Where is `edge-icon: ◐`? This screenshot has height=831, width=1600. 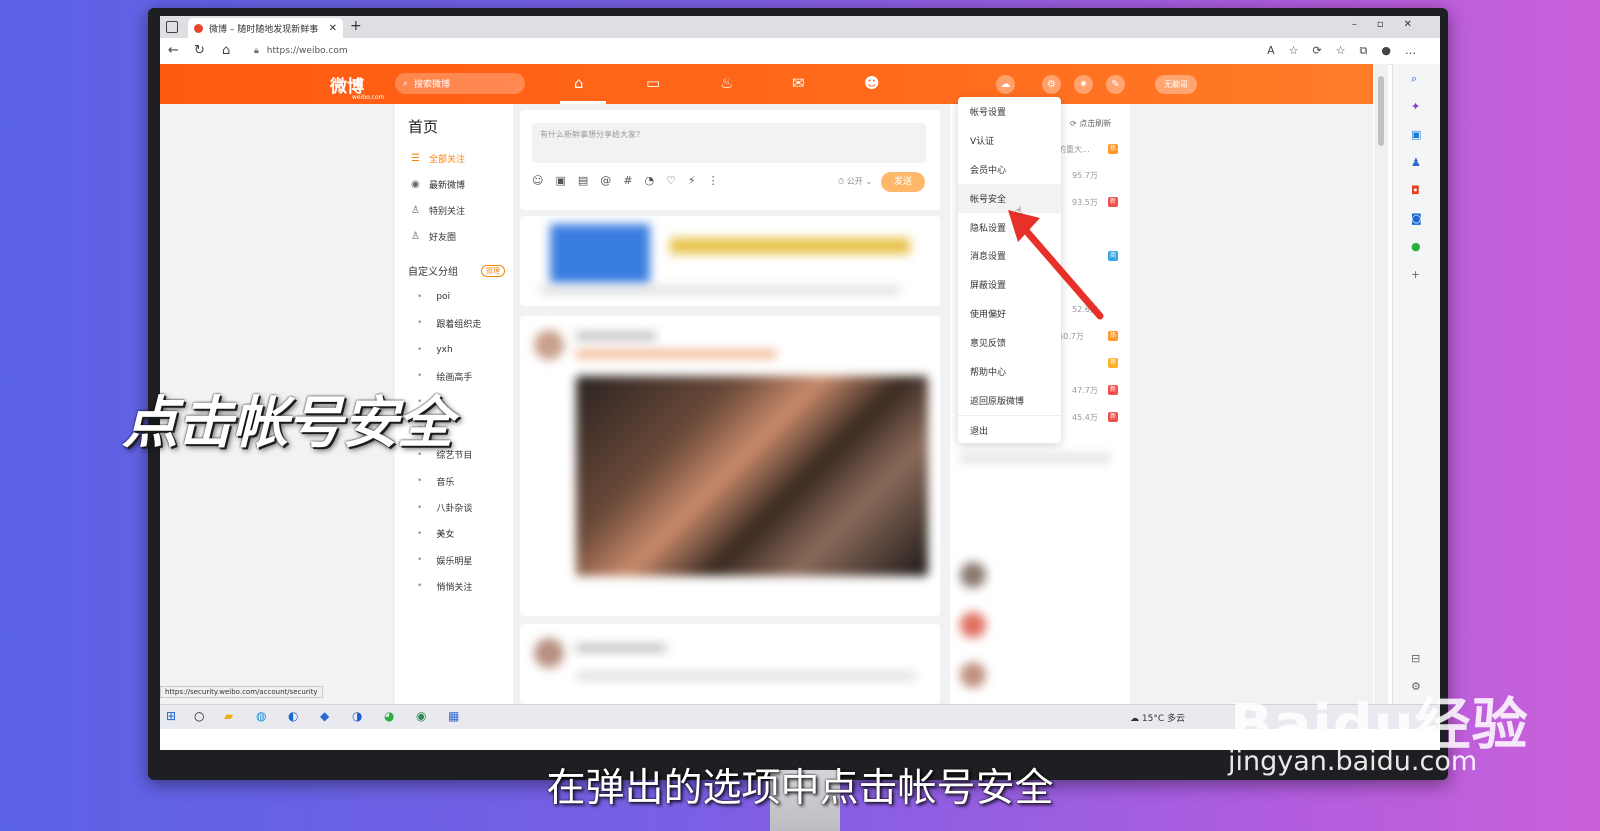 edge-icon: ◐ is located at coordinates (293, 716).